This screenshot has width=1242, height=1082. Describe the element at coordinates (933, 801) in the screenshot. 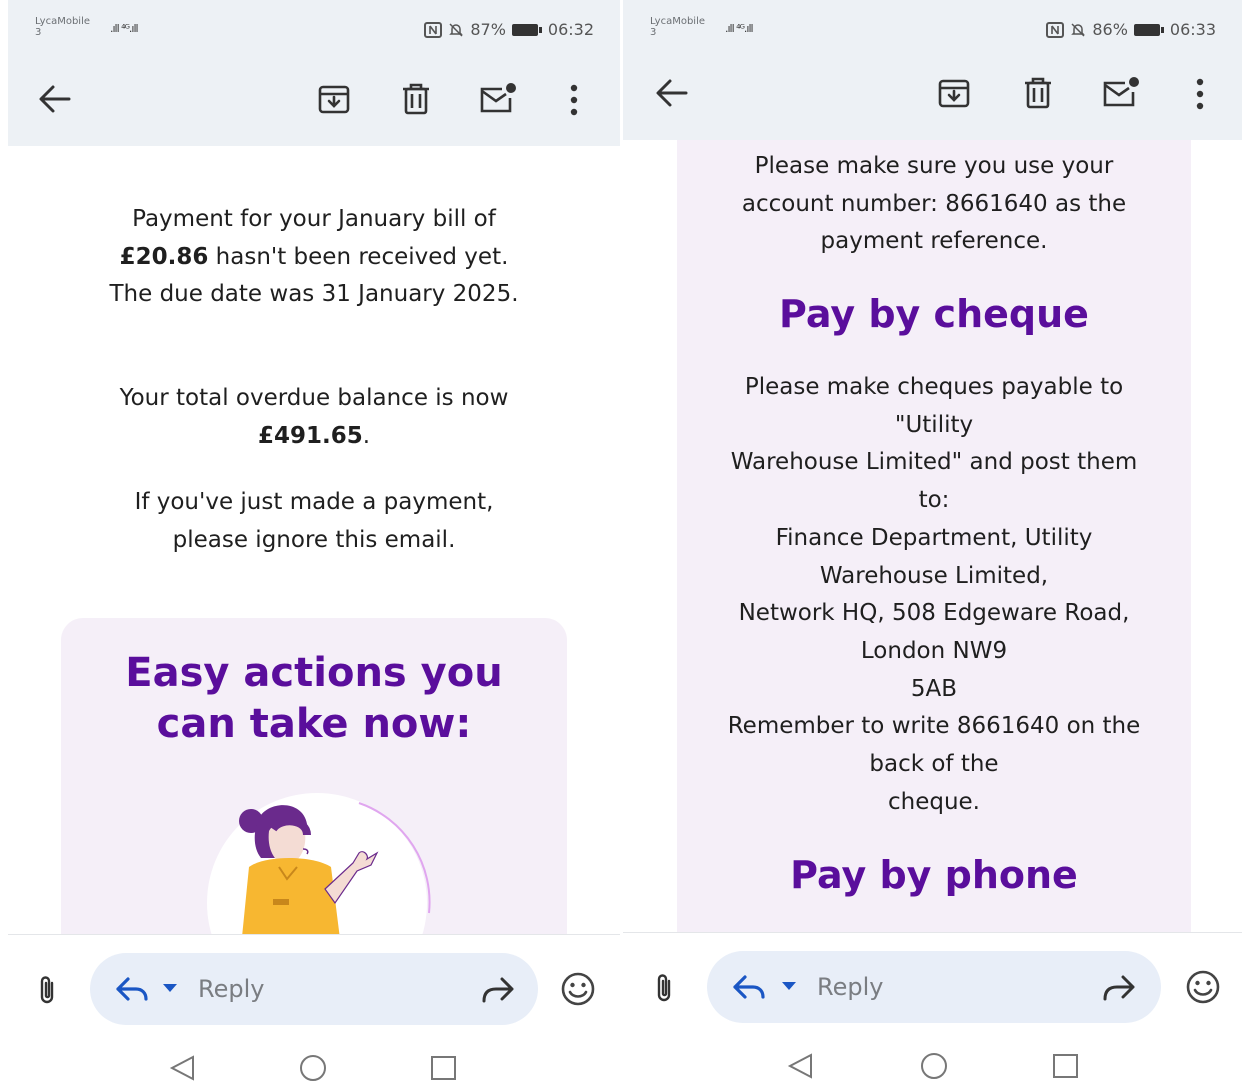

I see `cheque-line: cheque.` at that location.